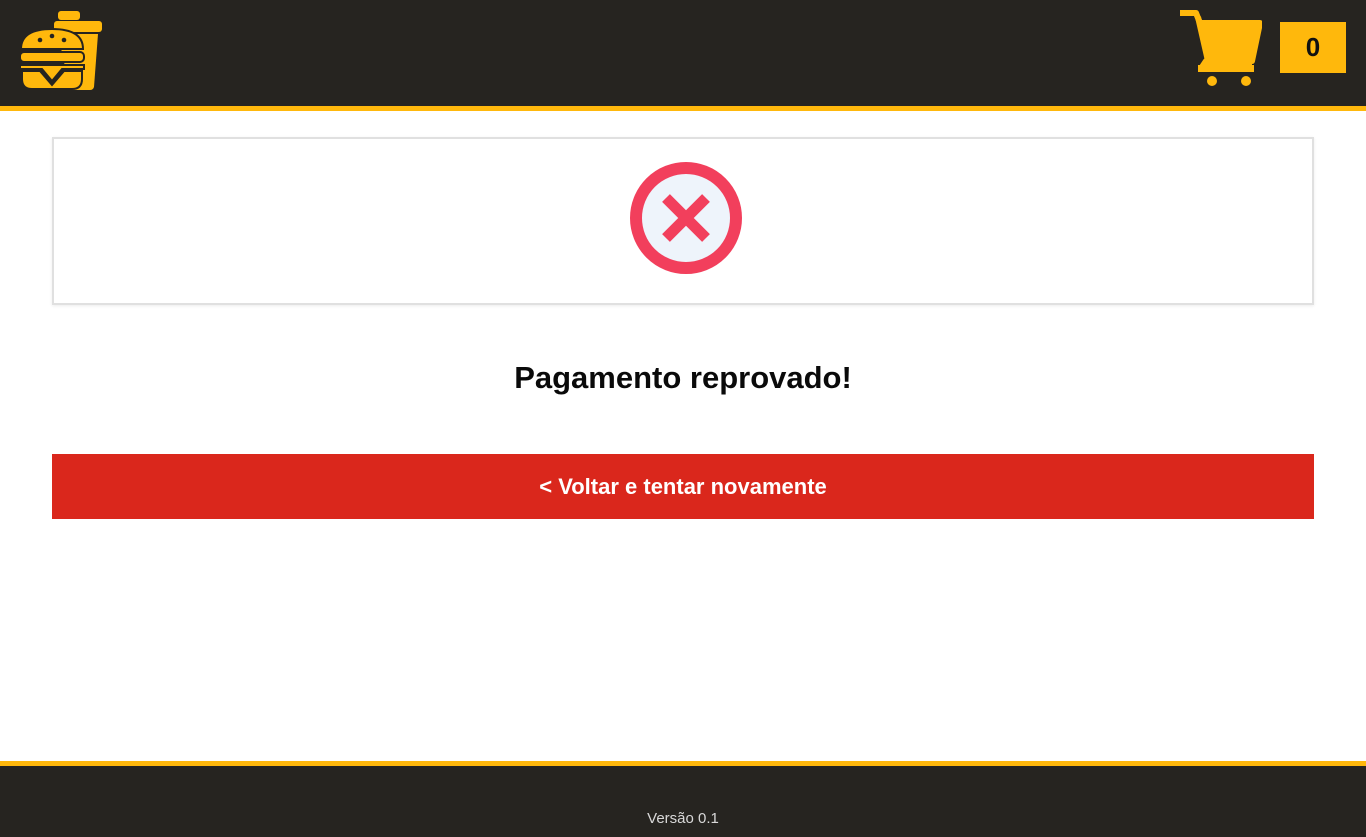 The width and height of the screenshot is (1366, 837). What do you see at coordinates (683, 799) in the screenshot?
I see `footer: Versão 0.1` at bounding box center [683, 799].